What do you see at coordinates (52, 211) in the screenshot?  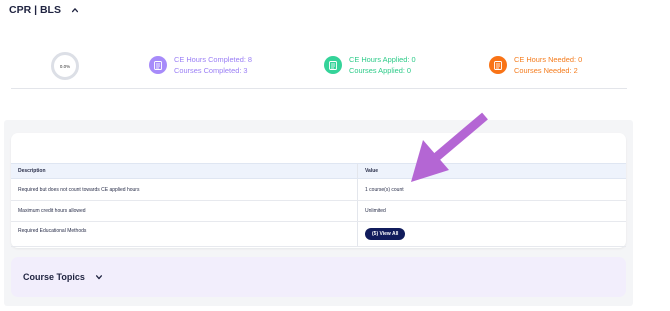 I see `row-description: Maximum credit hours allowed` at bounding box center [52, 211].